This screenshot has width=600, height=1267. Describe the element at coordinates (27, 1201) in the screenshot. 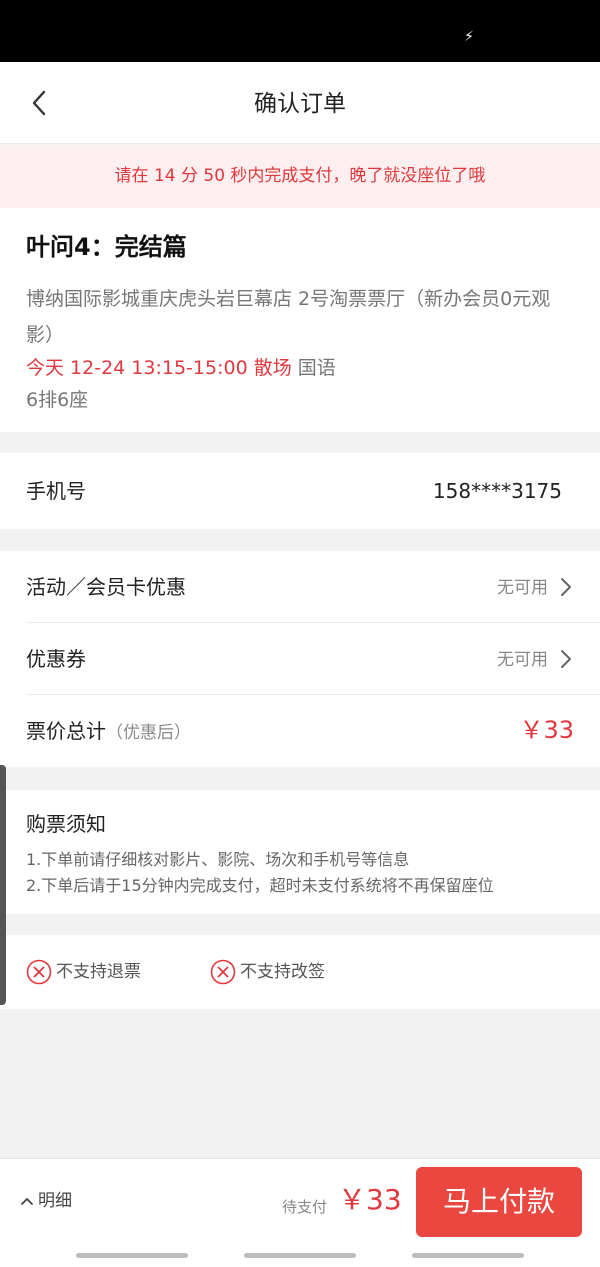

I see `chevron-up-icon` at that location.